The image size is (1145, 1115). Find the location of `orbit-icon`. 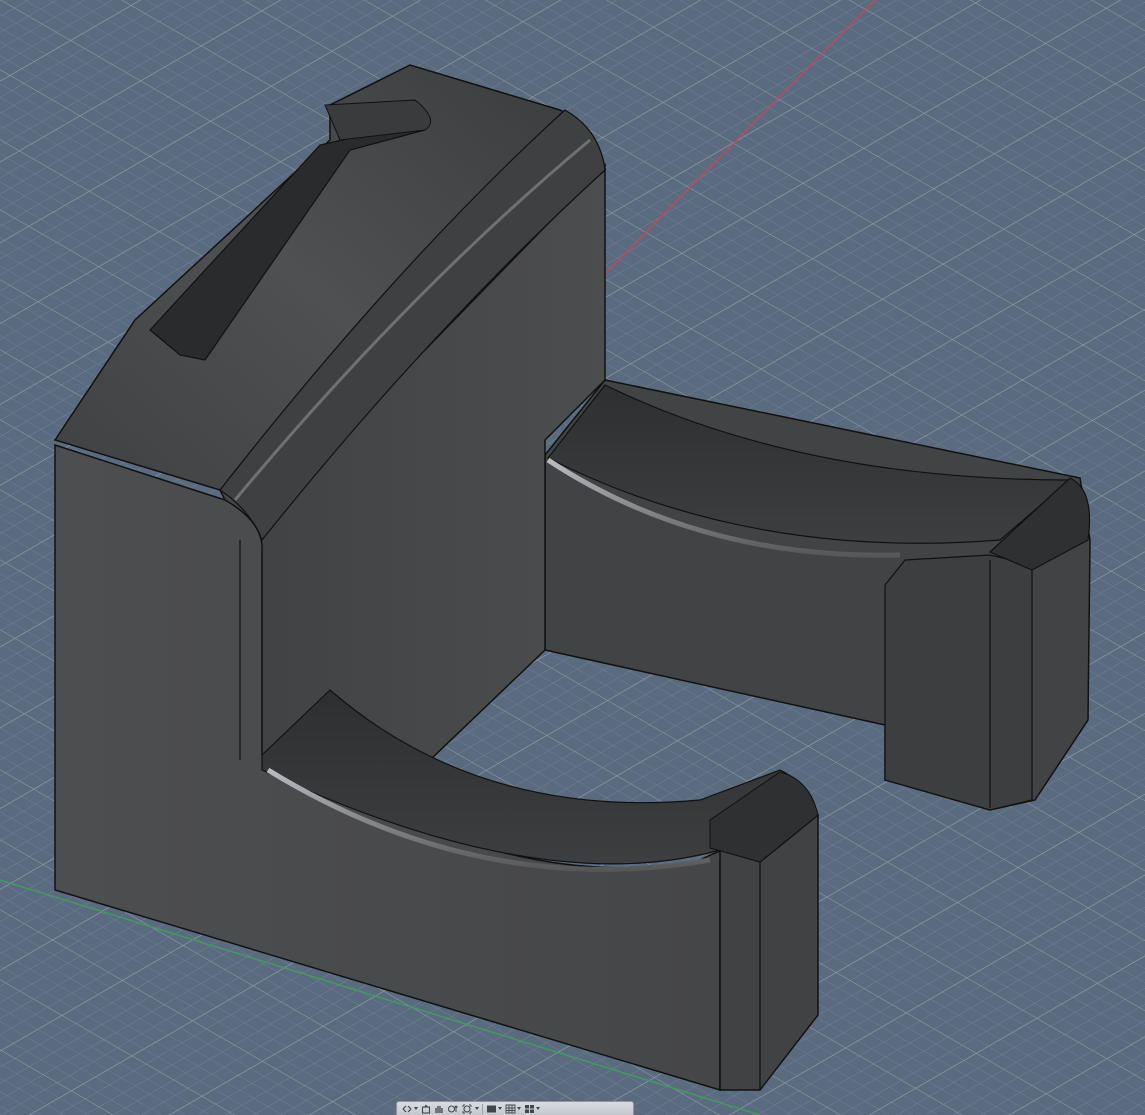

orbit-icon is located at coordinates (407, 1108).